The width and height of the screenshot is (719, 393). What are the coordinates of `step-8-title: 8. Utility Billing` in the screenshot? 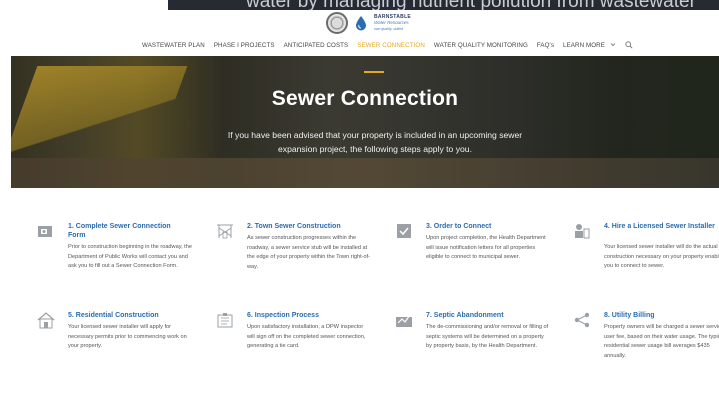 It's located at (629, 315).